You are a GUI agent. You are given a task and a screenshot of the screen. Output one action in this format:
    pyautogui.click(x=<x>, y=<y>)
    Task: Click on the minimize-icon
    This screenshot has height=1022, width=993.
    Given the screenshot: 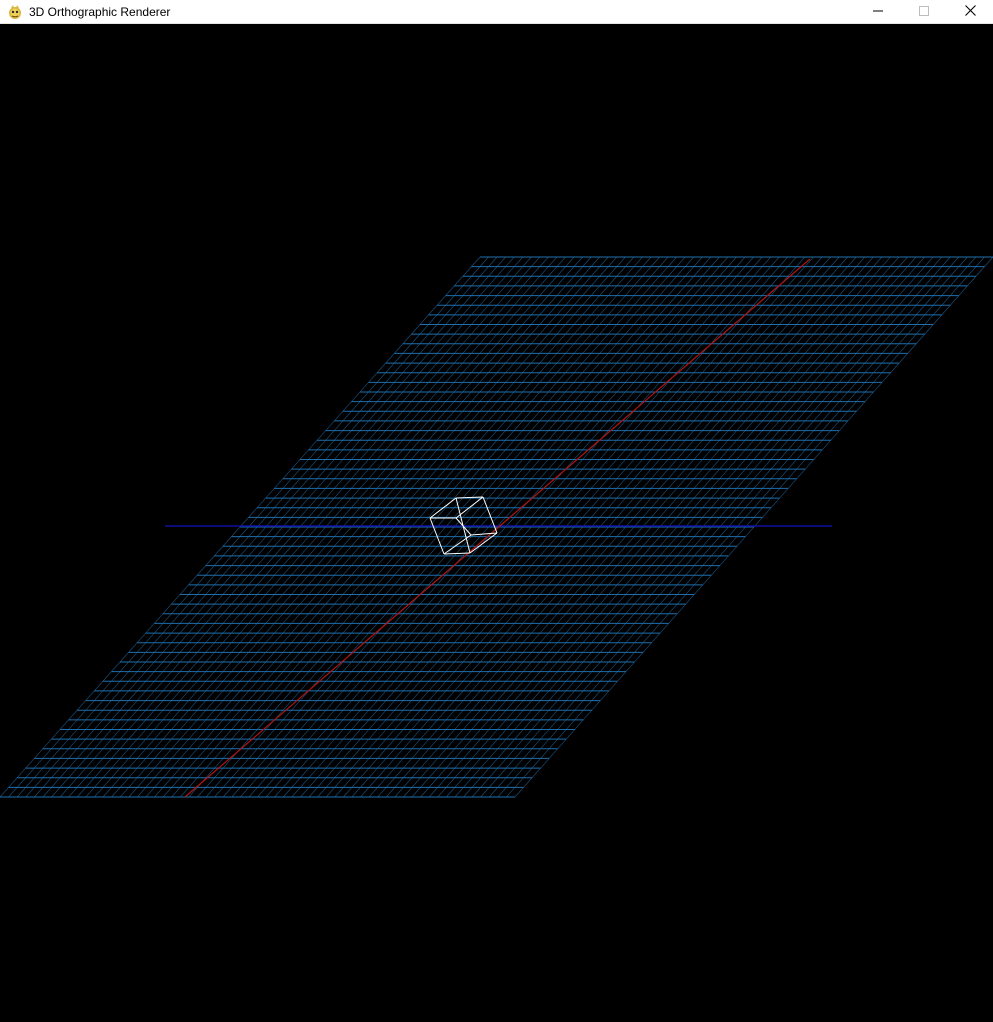 What is the action you would take?
    pyautogui.click(x=878, y=12)
    